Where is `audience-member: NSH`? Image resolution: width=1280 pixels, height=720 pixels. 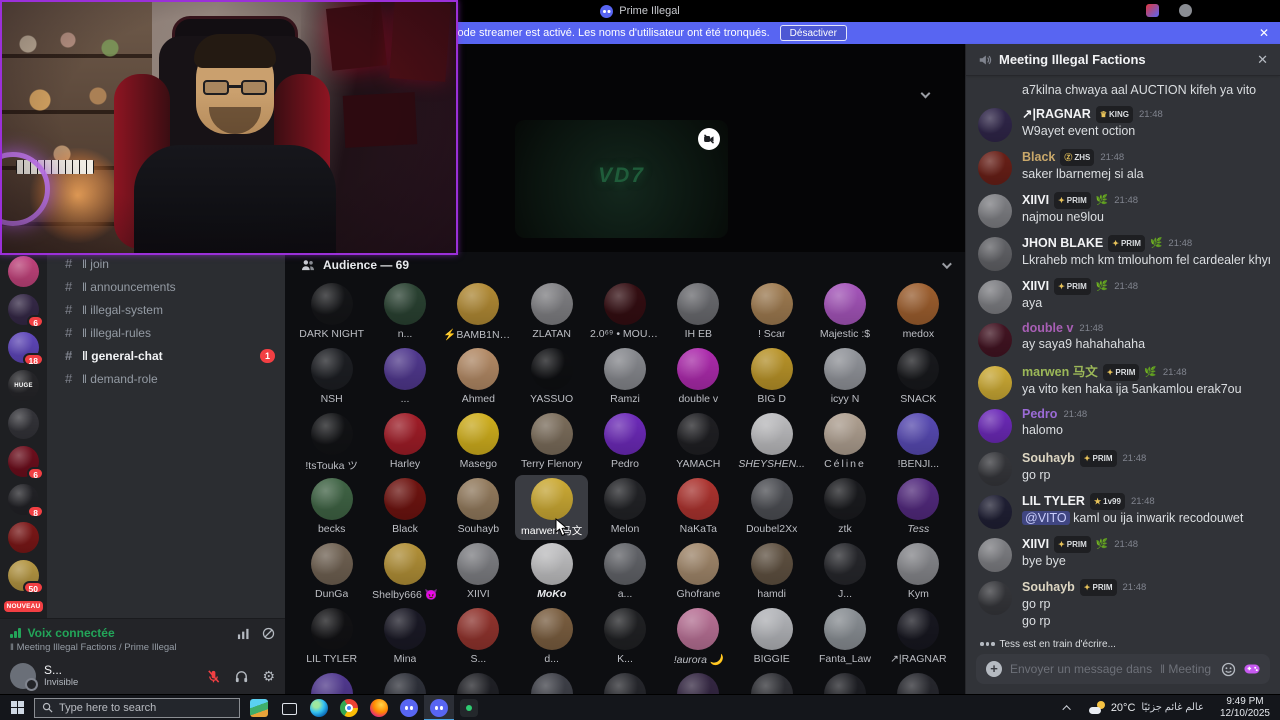 audience-member: NSH is located at coordinates (331, 377).